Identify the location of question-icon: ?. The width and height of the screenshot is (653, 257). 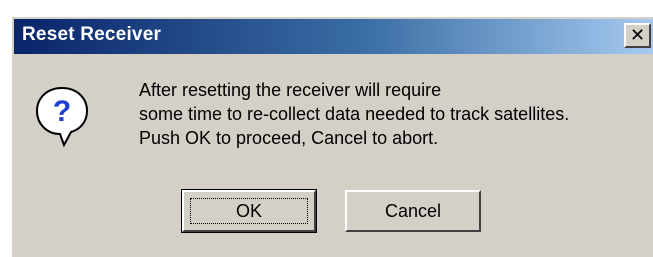
(62, 117).